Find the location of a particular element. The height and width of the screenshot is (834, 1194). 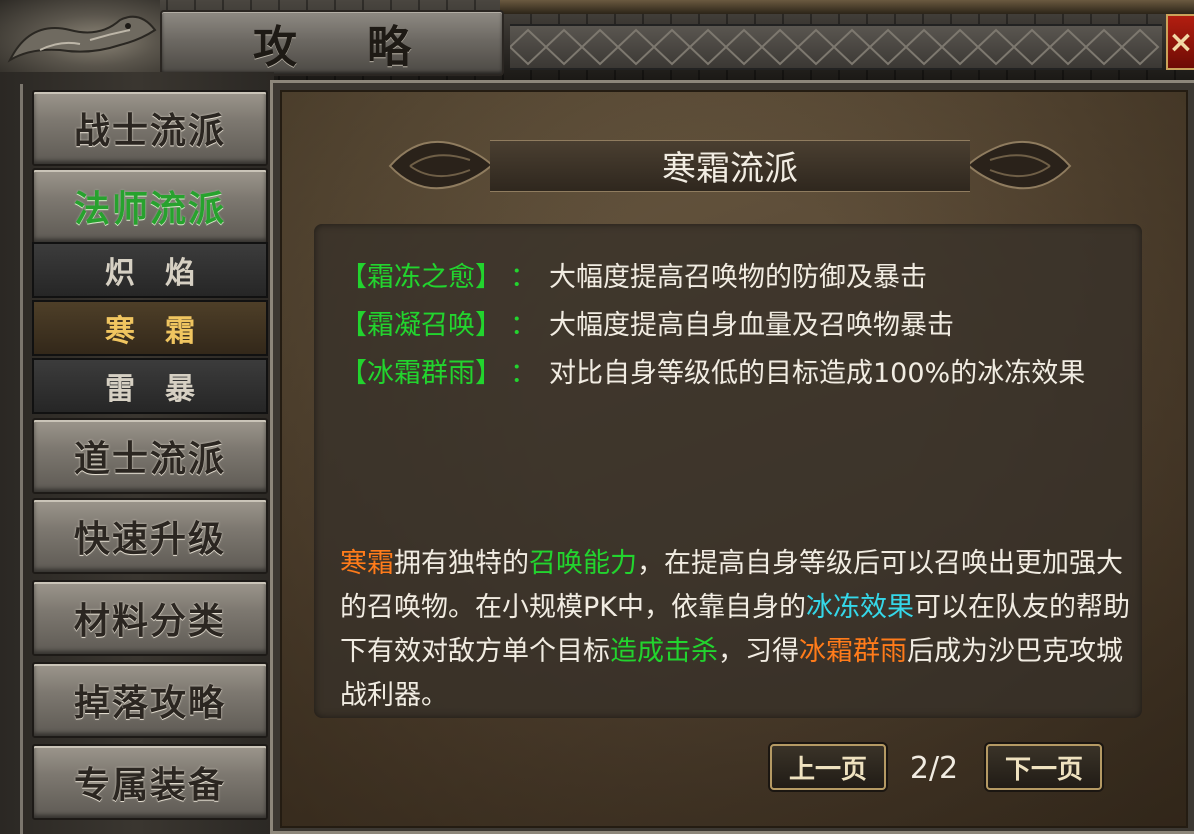

sidebar-item-mage: 法师流派 is located at coordinates (150, 206).